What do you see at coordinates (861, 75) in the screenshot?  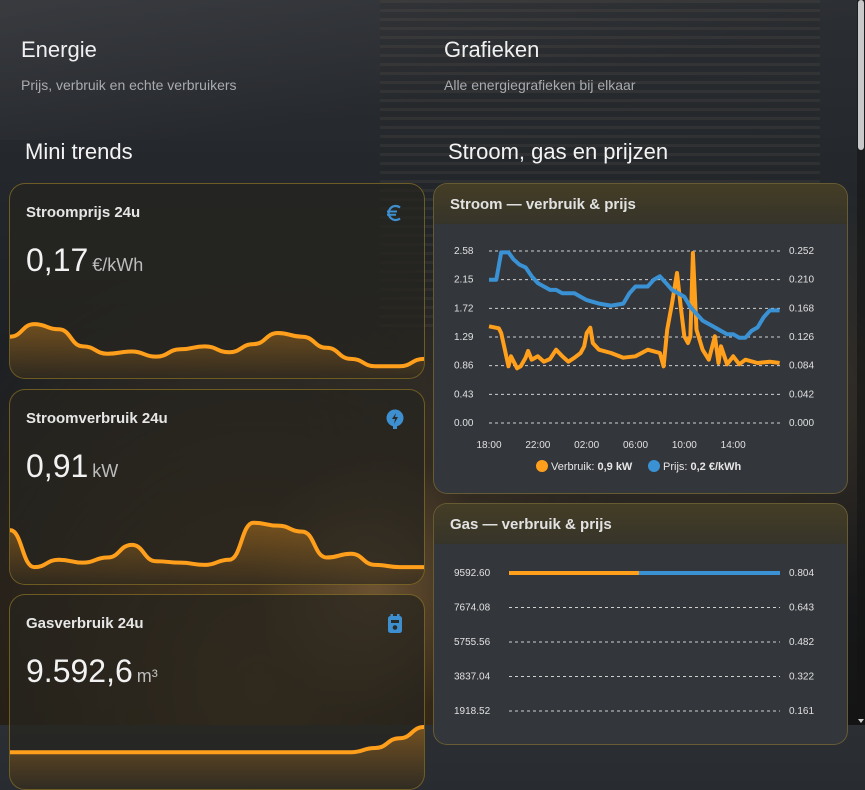 I see `scrollbar-thumb` at bounding box center [861, 75].